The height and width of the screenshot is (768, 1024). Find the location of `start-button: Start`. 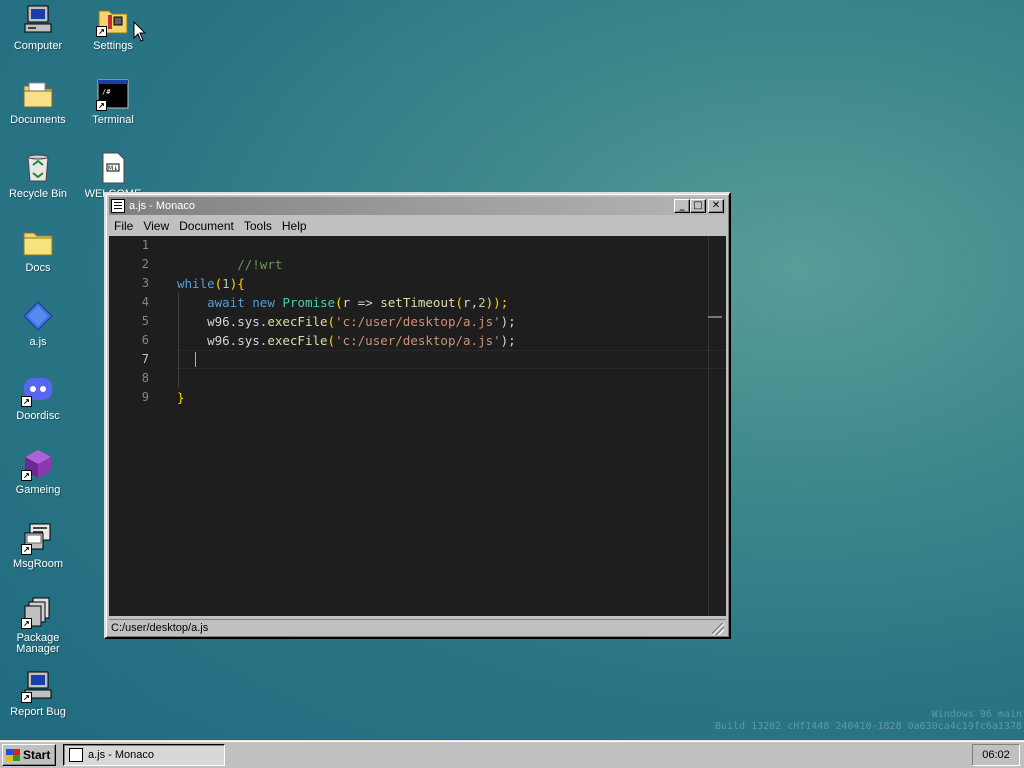

start-button: Start is located at coordinates (29, 755).